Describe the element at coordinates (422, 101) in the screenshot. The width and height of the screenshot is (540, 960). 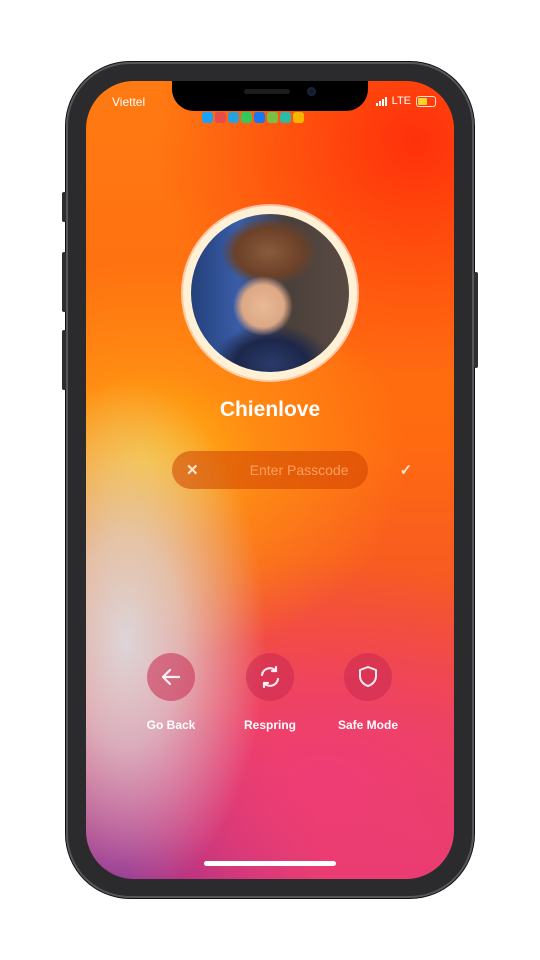
I see `battery-fill` at that location.